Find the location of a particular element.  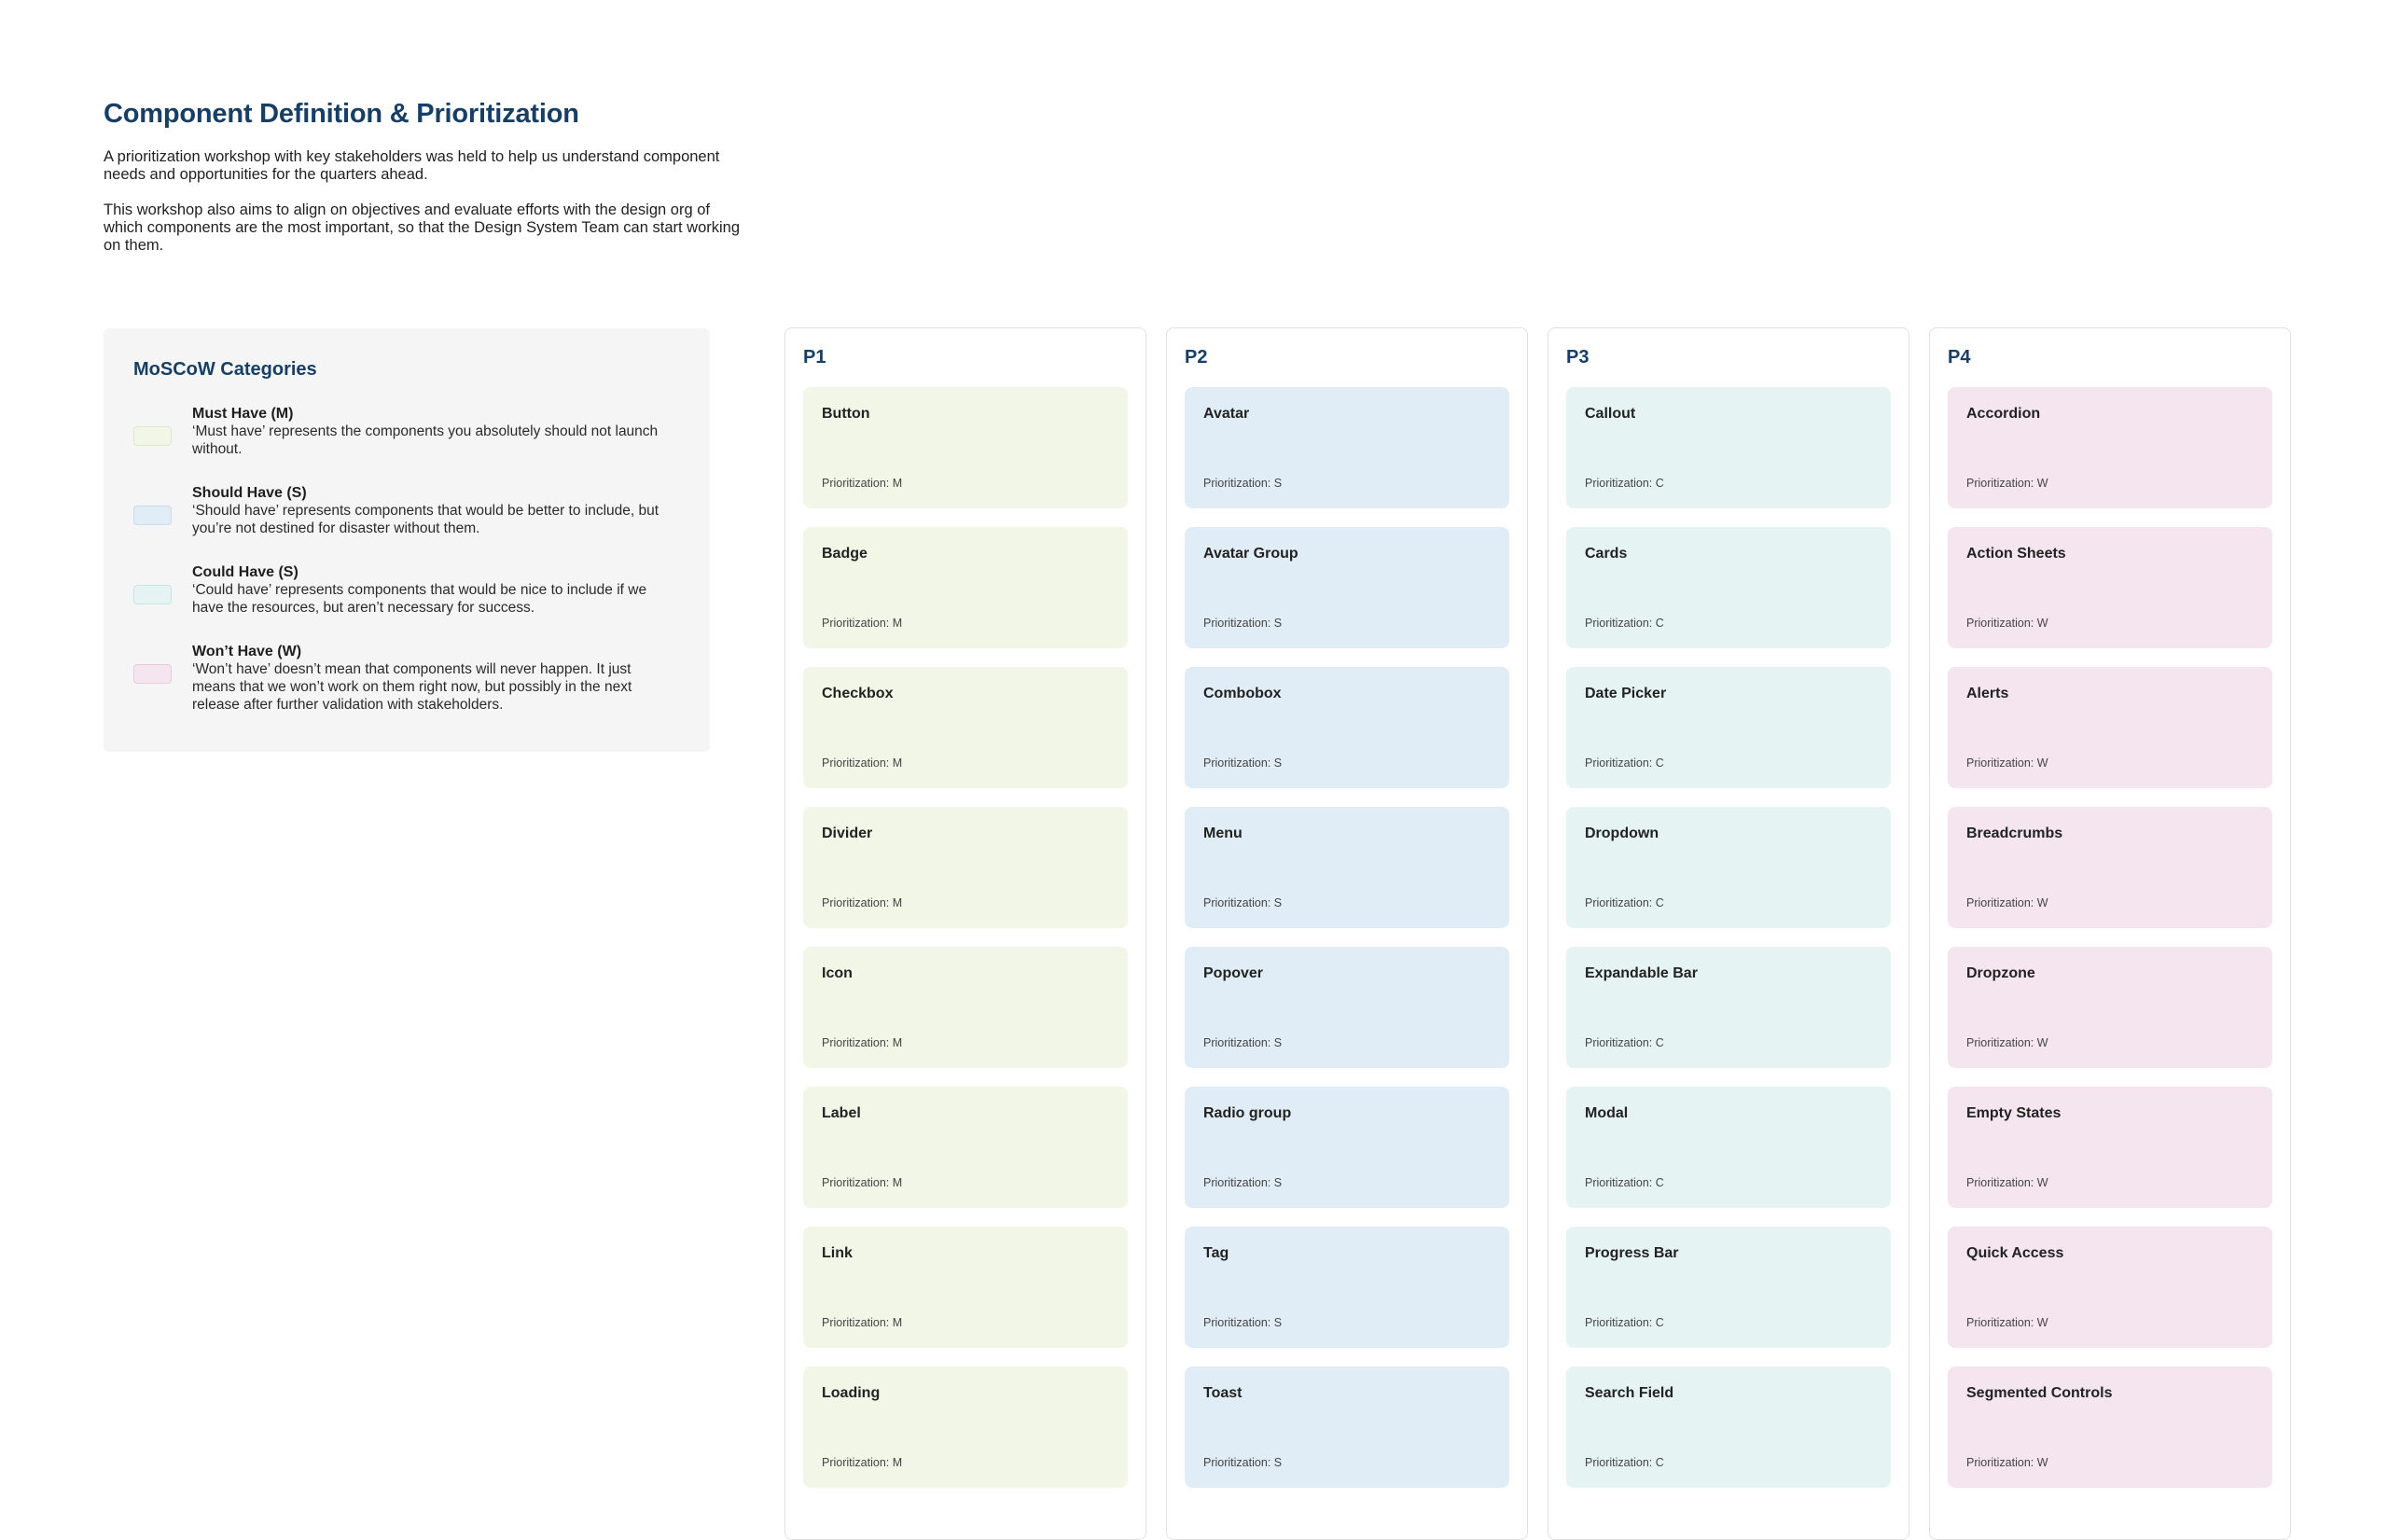

component-name: Avatar Group is located at coordinates (1250, 554).